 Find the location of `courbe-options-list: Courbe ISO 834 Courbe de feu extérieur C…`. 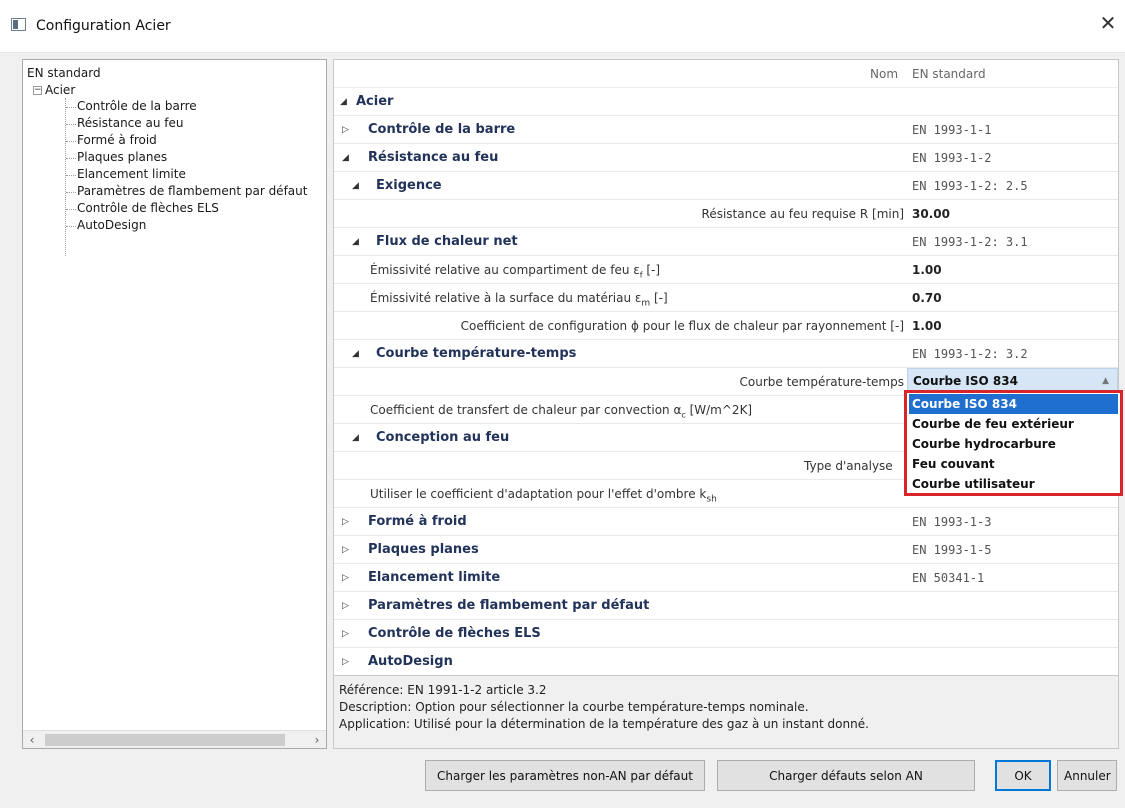

courbe-options-list: Courbe ISO 834 Courbe de feu extérieur C… is located at coordinates (1013, 443).